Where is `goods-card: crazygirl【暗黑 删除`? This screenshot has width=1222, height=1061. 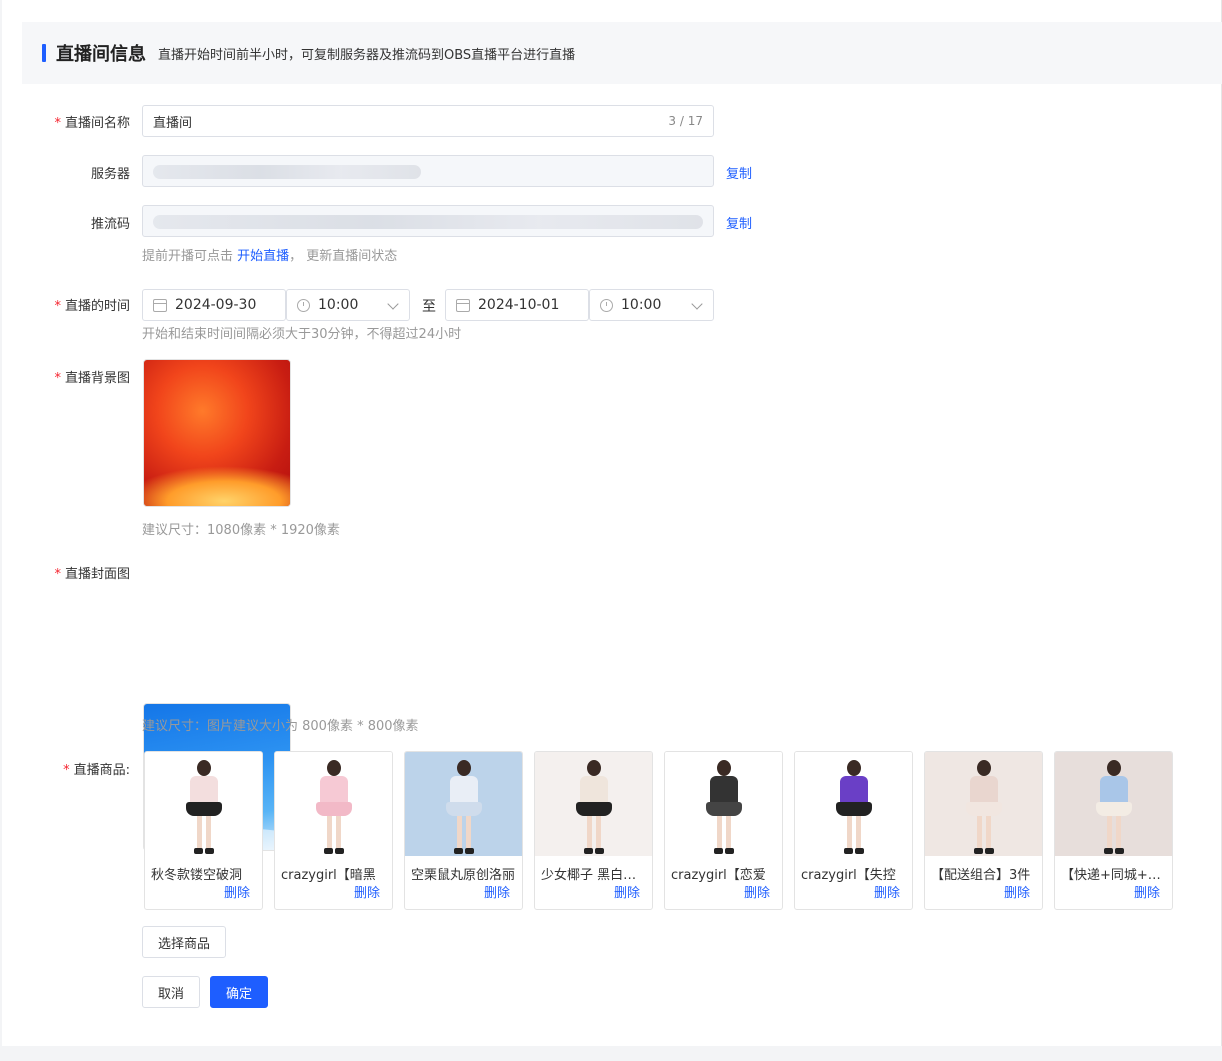
goods-card: crazygirl【暗黑 删除 is located at coordinates (333, 830).